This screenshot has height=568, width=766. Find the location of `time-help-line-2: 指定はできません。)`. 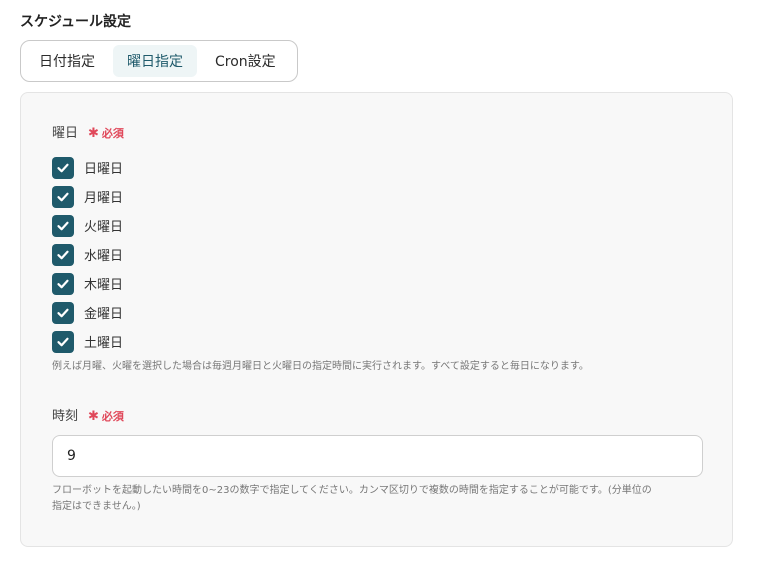

time-help-line-2: 指定はできません。) is located at coordinates (96, 506).